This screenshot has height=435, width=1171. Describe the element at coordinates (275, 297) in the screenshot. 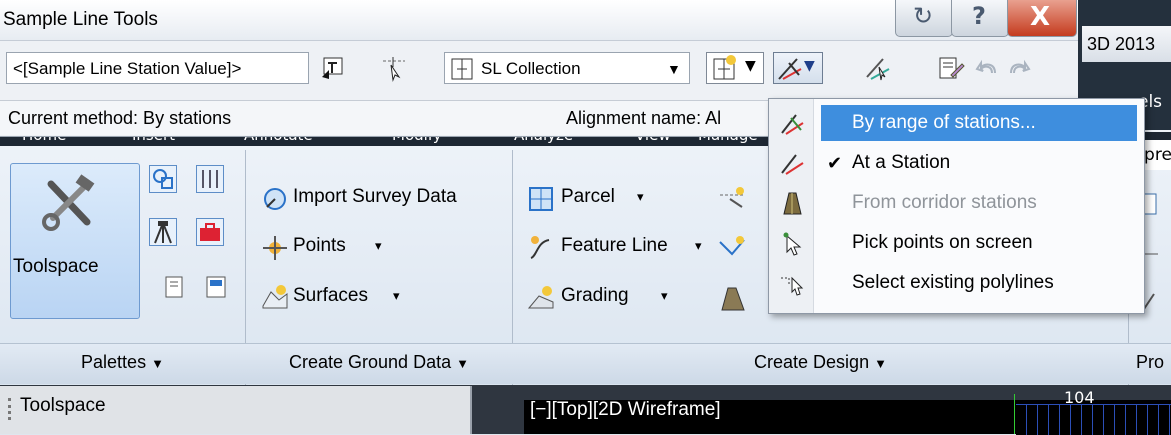

I see `surfaces-icon` at that location.